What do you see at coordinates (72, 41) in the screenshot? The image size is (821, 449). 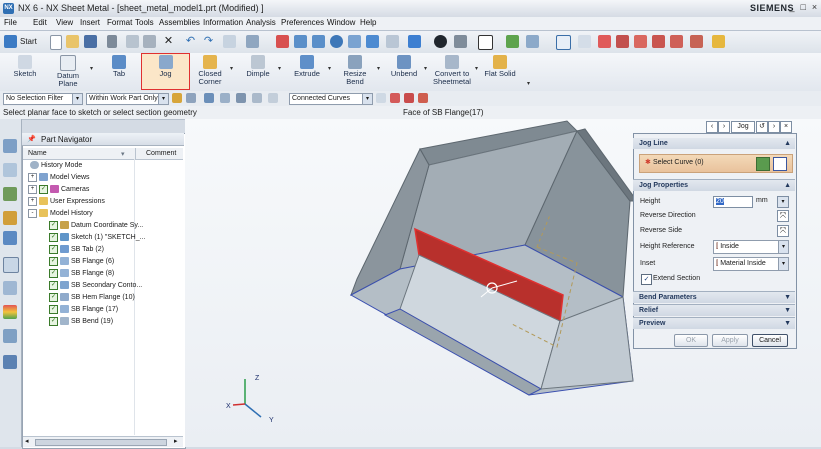 I see `open-folder-icon` at bounding box center [72, 41].